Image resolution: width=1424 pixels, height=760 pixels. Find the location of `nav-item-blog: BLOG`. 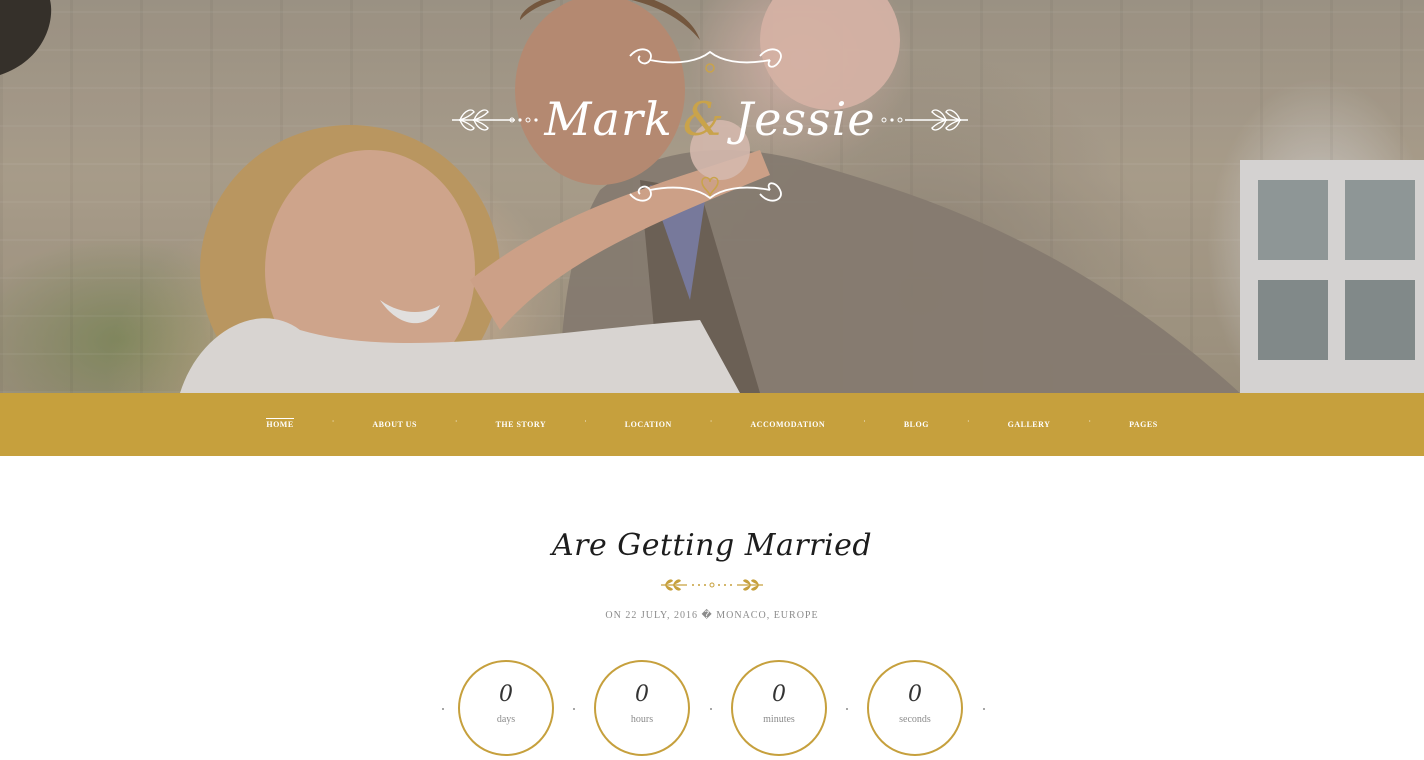

nav-item-blog: BLOG is located at coordinates (916, 424).